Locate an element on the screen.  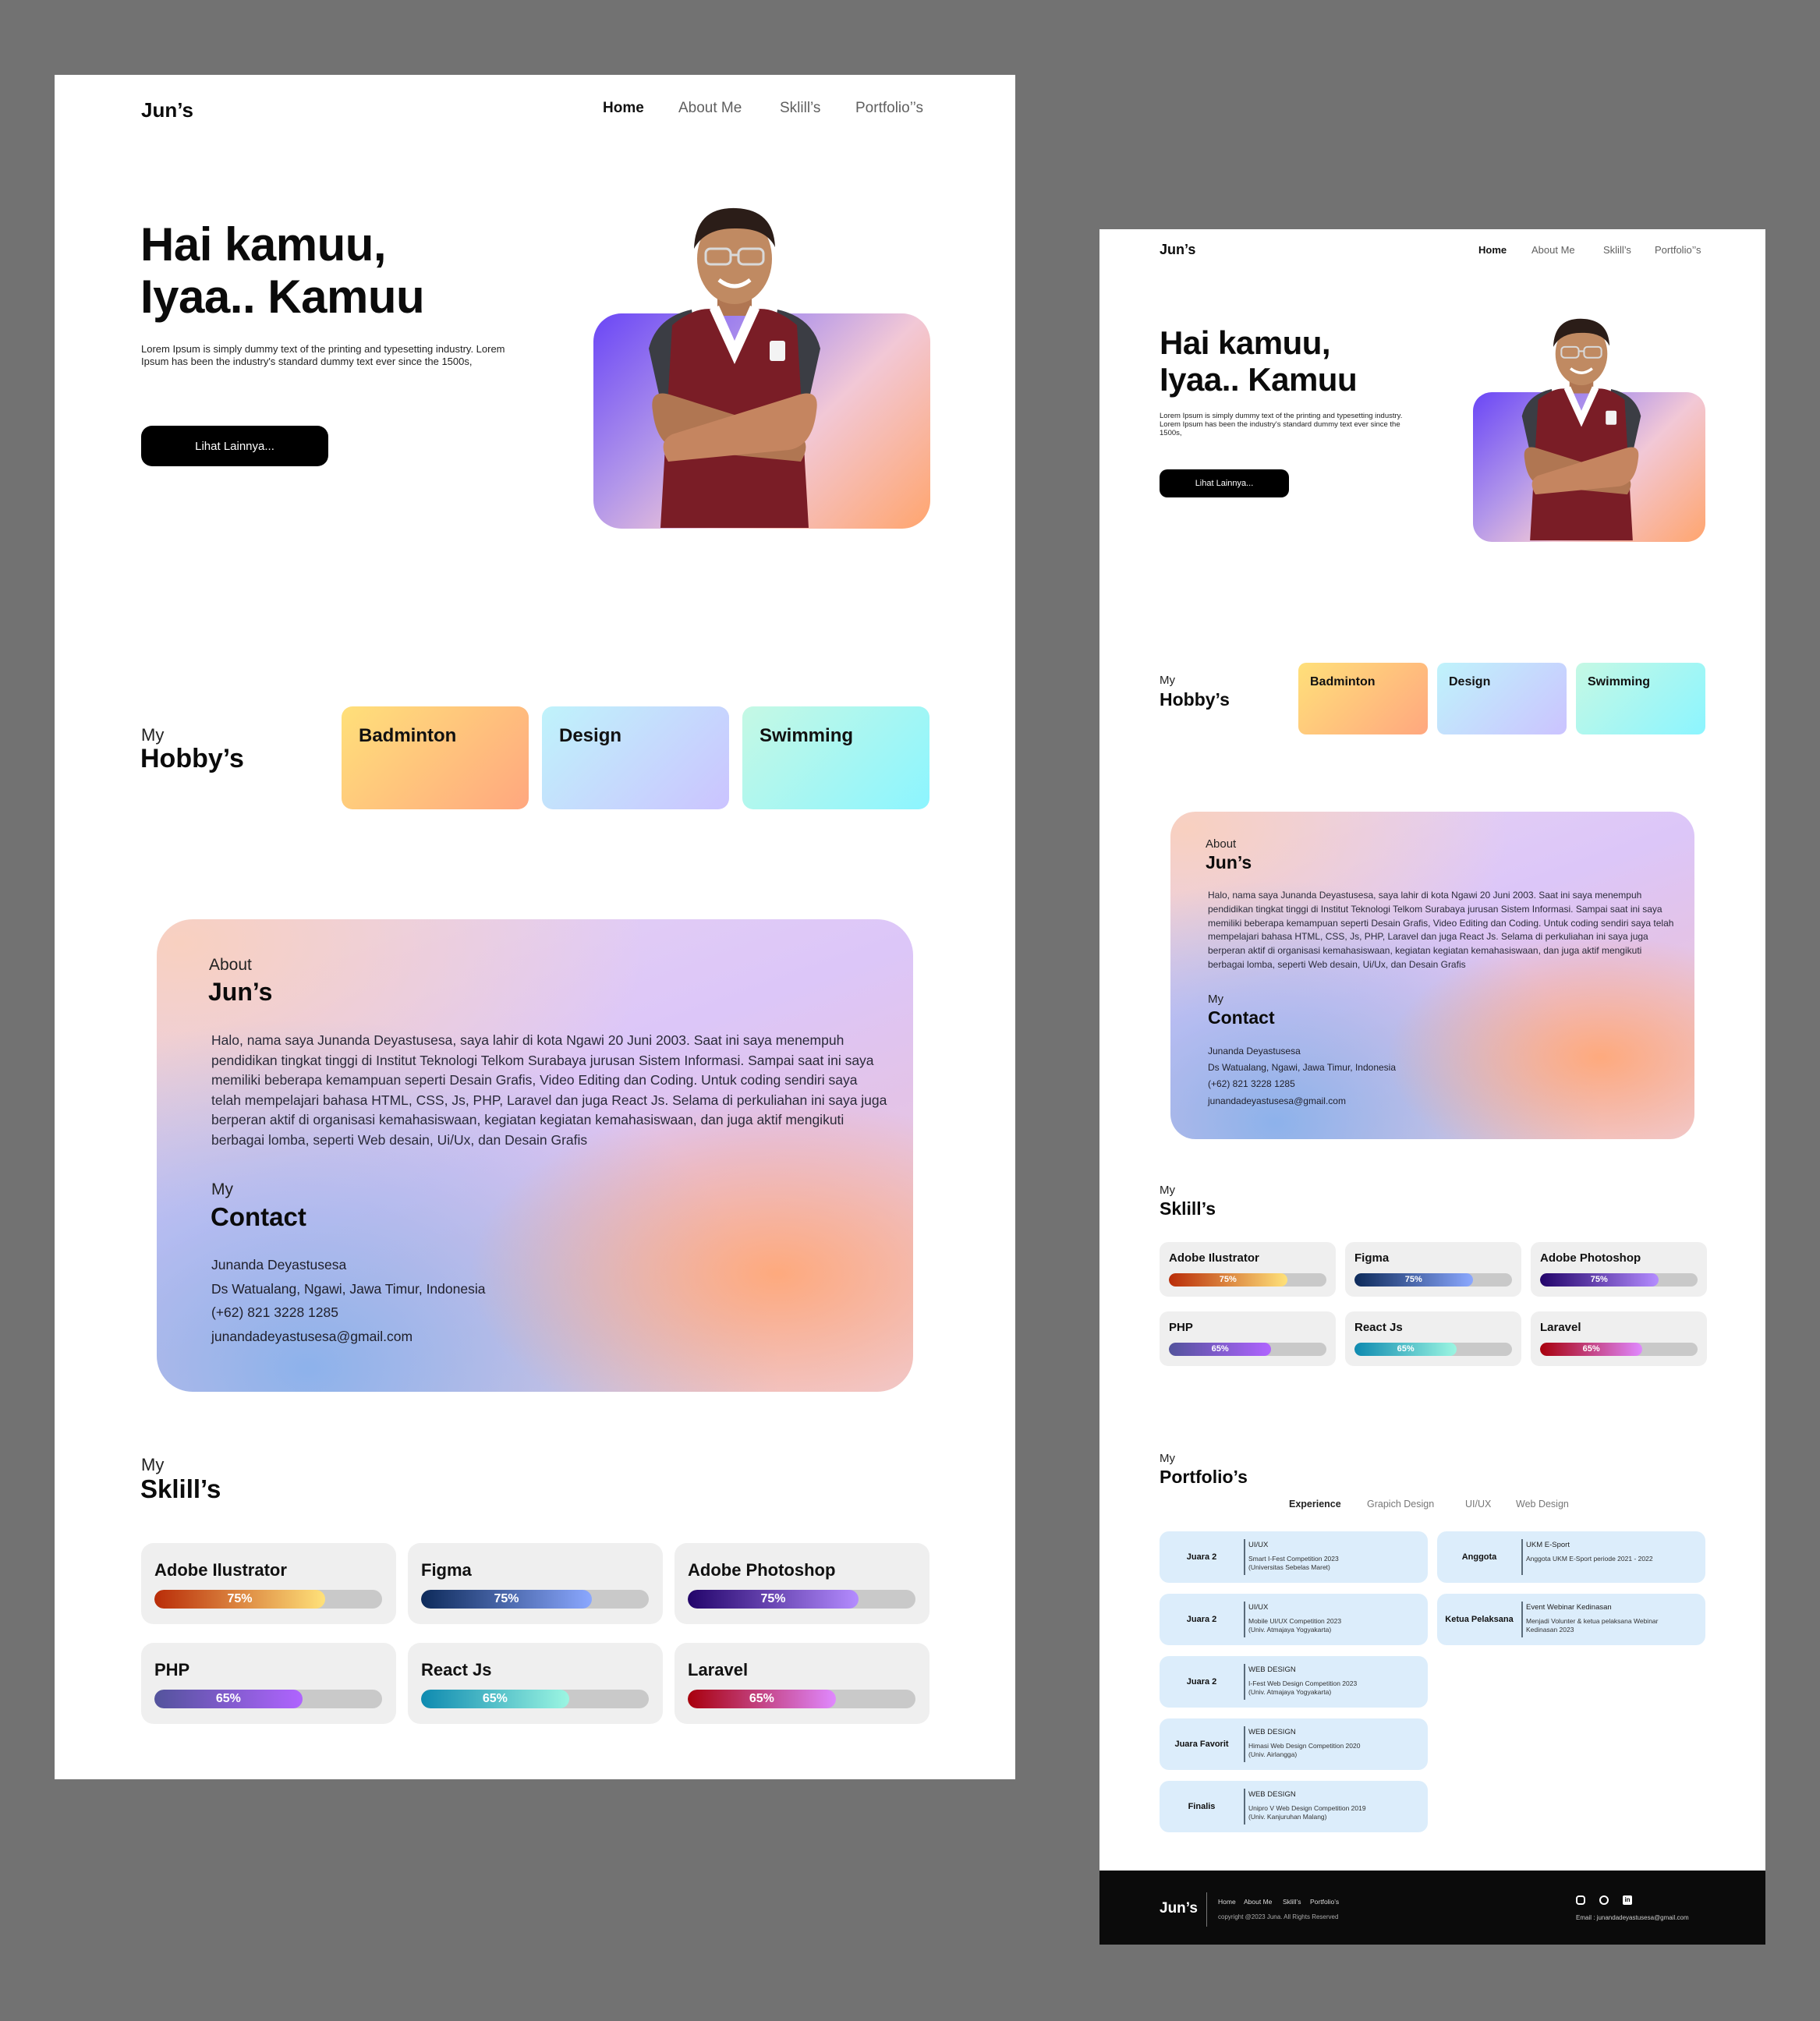
hero-title-small-line2: Iyaa.. Kamuu is located at coordinates (1259, 379).